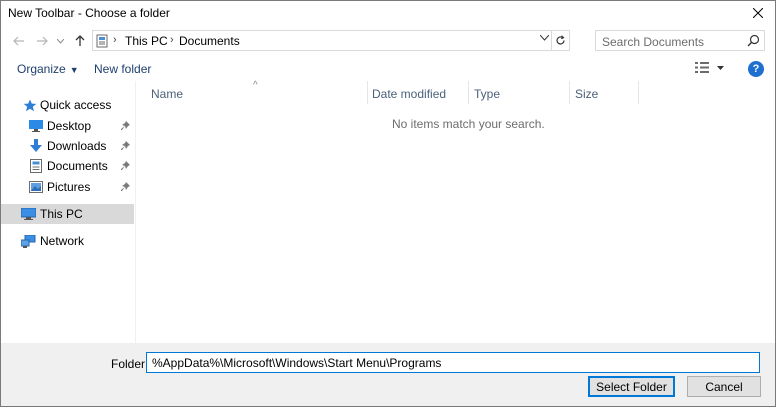  I want to click on up-arrow-icon, so click(80, 40).